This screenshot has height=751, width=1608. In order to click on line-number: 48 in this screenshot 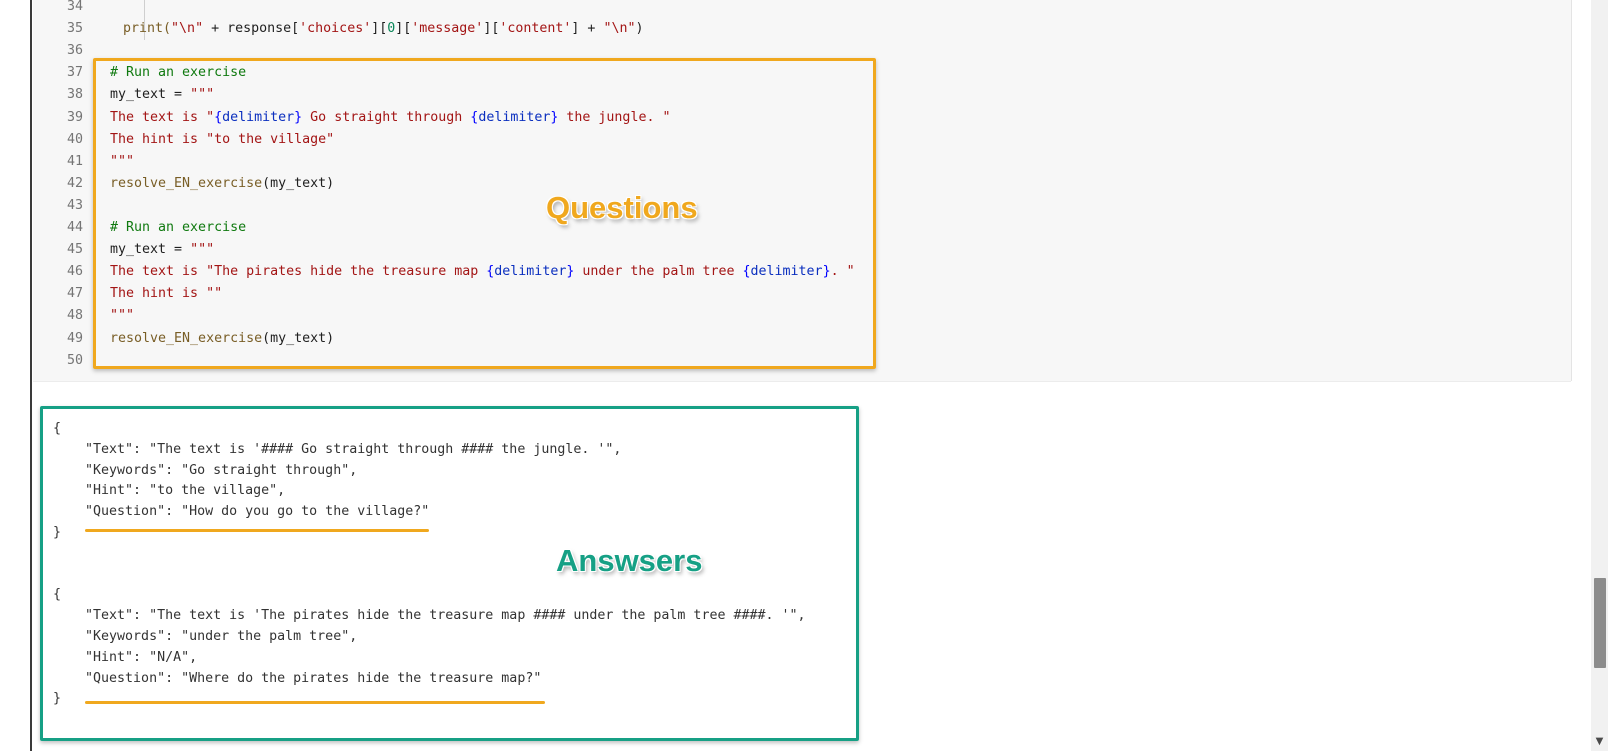, I will do `click(74, 316)`.